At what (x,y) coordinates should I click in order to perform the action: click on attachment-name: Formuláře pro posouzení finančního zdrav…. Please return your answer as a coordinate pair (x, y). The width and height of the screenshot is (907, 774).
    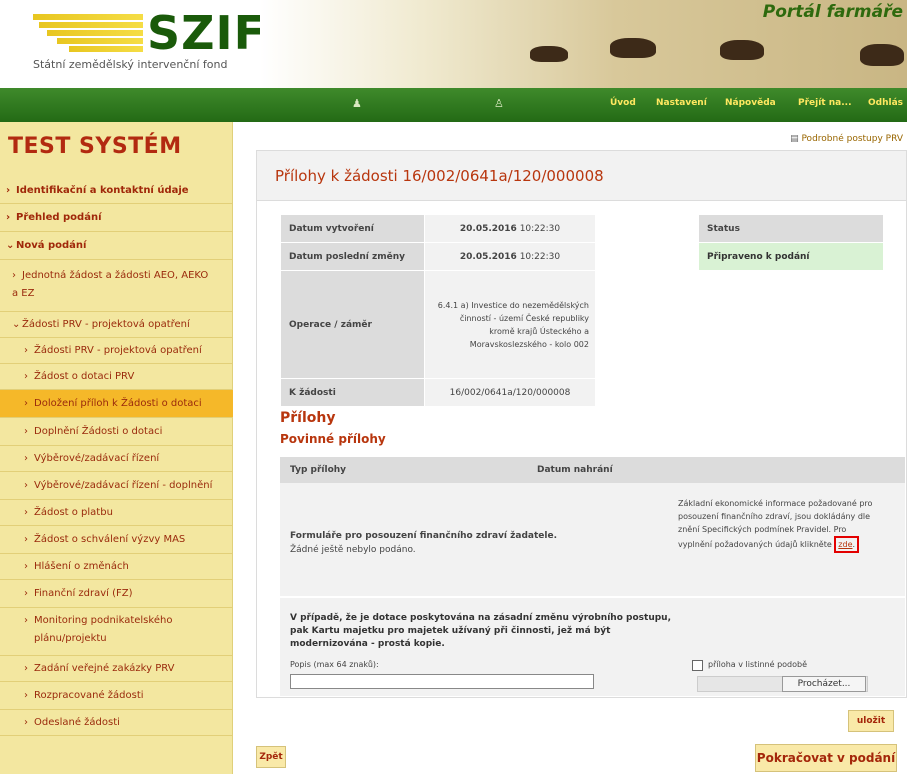
    Looking at the image, I should click on (423, 536).